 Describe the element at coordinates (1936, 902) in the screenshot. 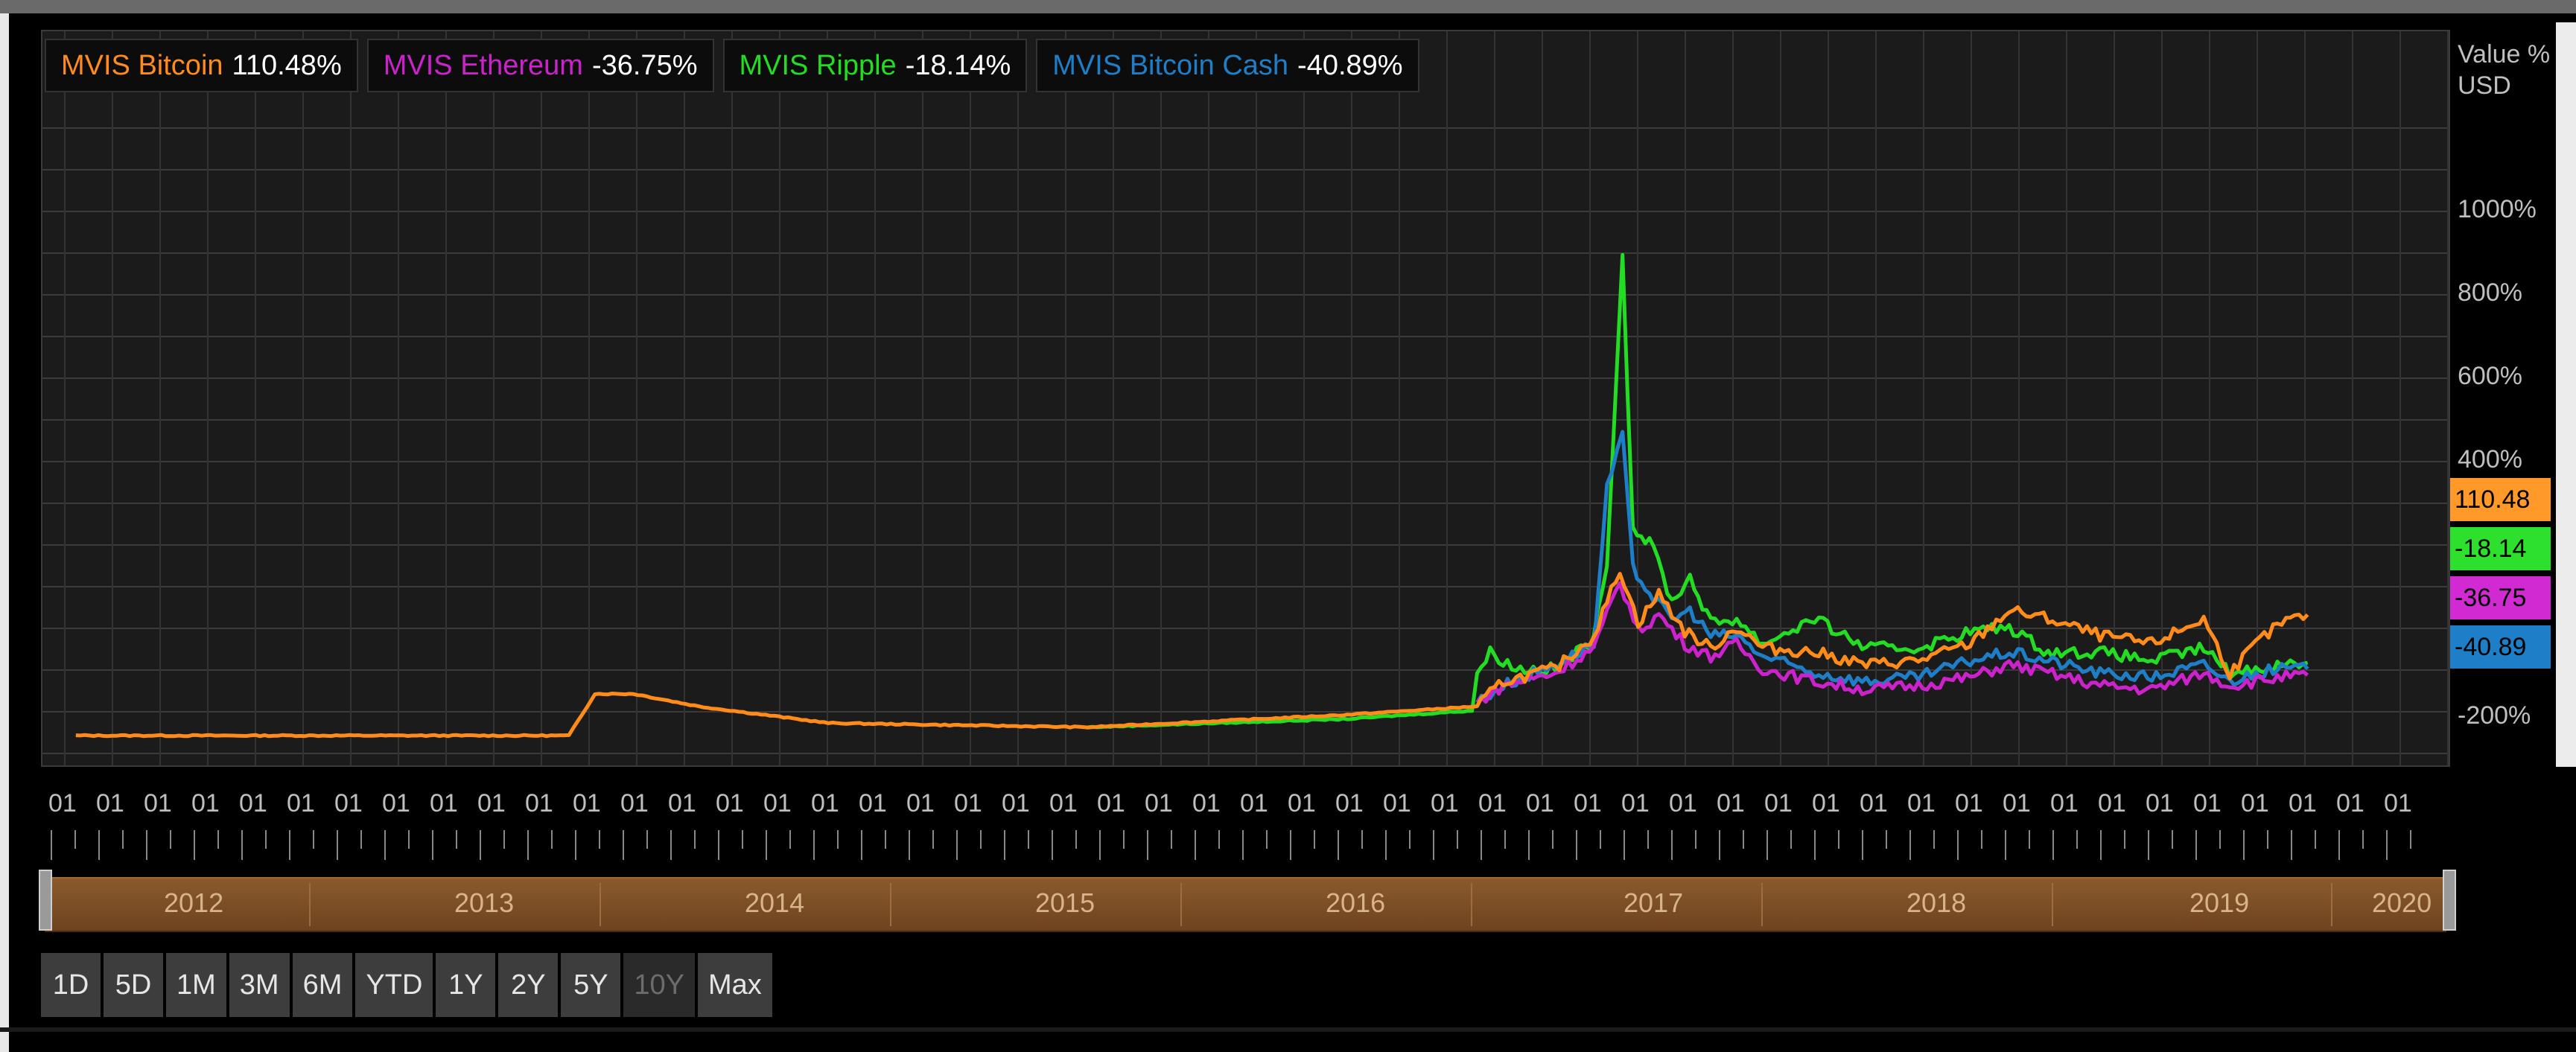

I see `navigator-year-2018: 2018` at that location.